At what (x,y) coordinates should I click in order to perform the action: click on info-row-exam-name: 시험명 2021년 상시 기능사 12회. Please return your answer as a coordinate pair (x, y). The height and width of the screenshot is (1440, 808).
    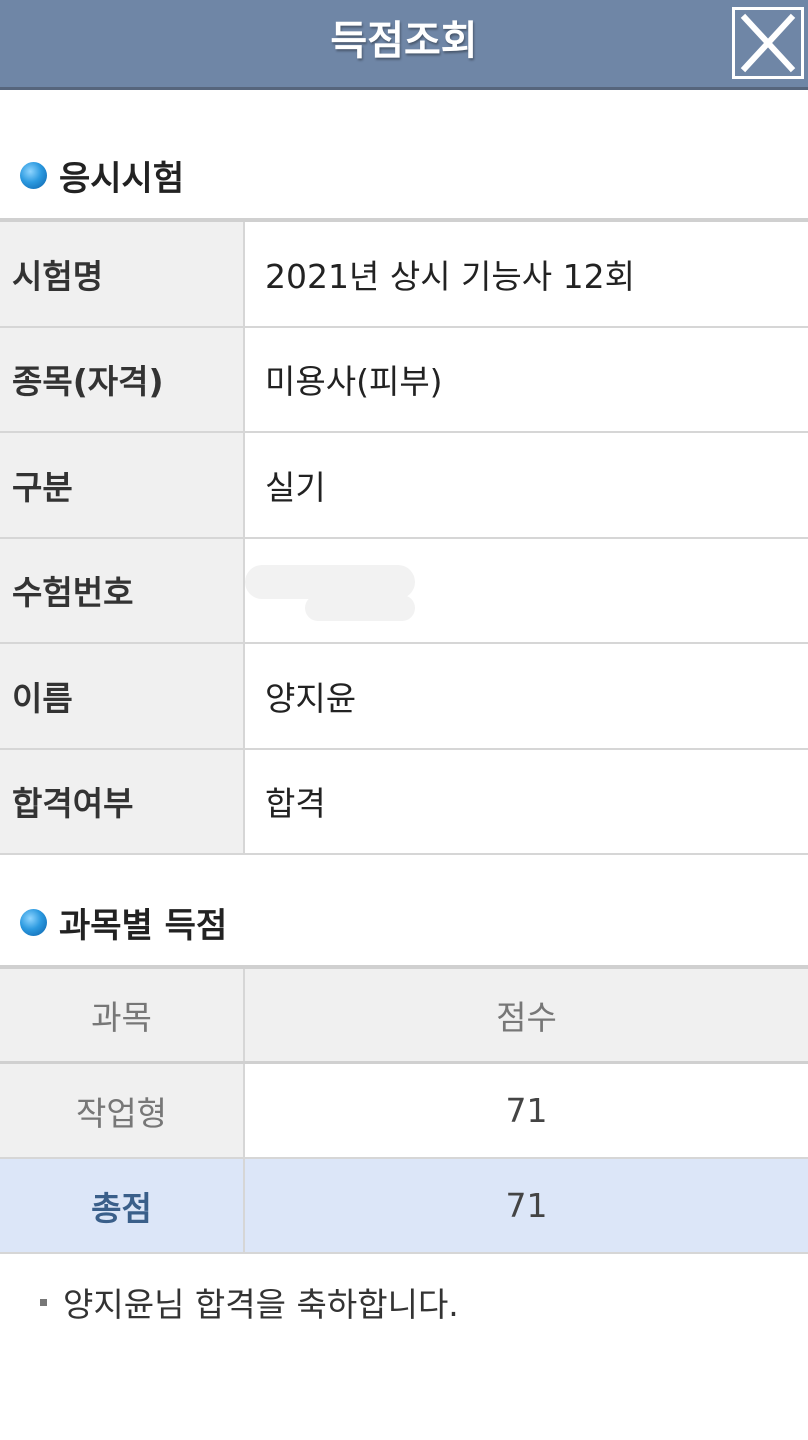
    Looking at the image, I should click on (404, 275).